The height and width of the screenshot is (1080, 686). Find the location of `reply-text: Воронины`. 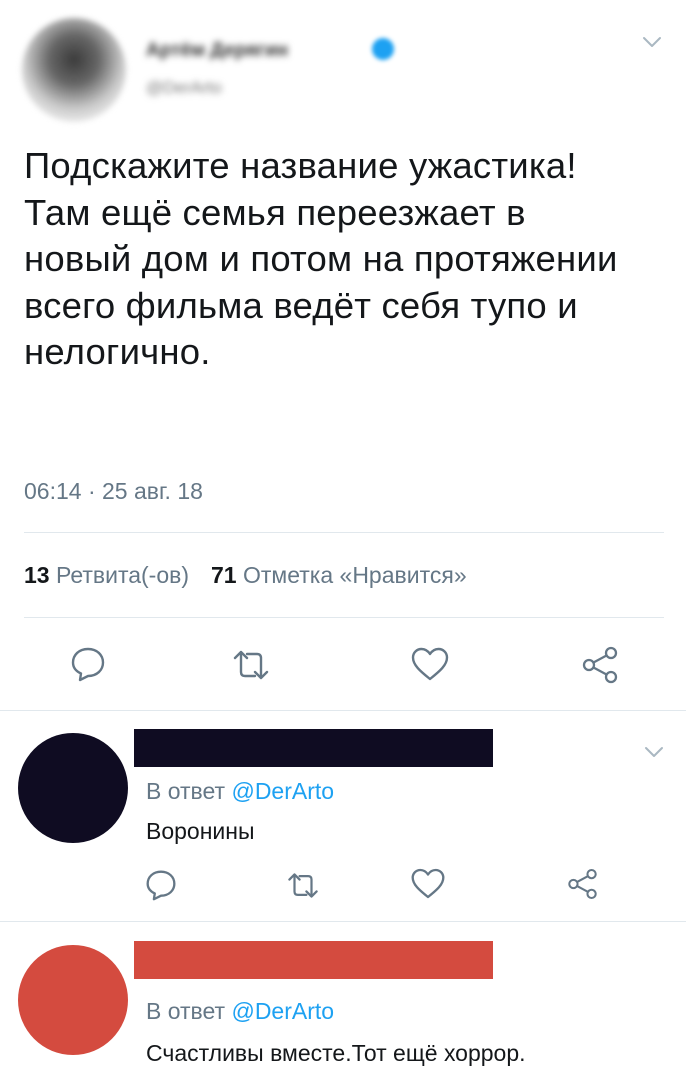

reply-text: Воронины is located at coordinates (200, 831).